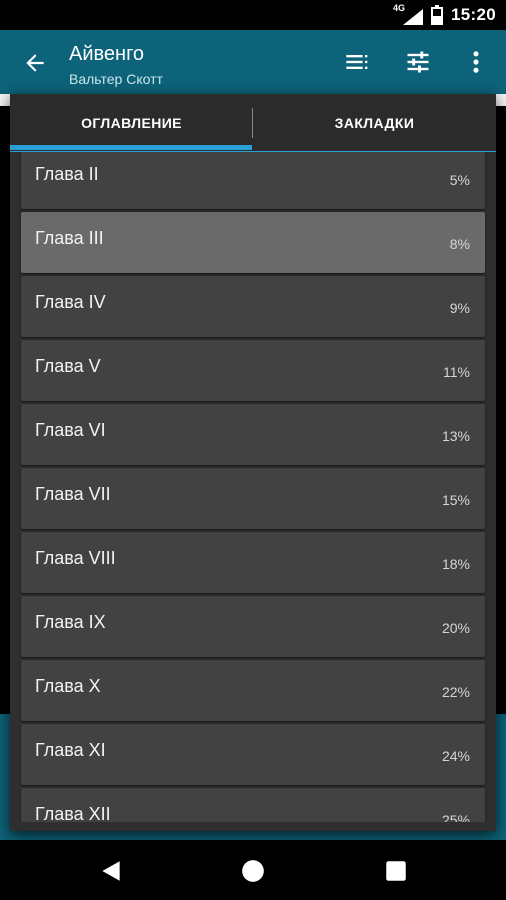  Describe the element at coordinates (455, 500) in the screenshot. I see `chapter-percent: 15%` at that location.